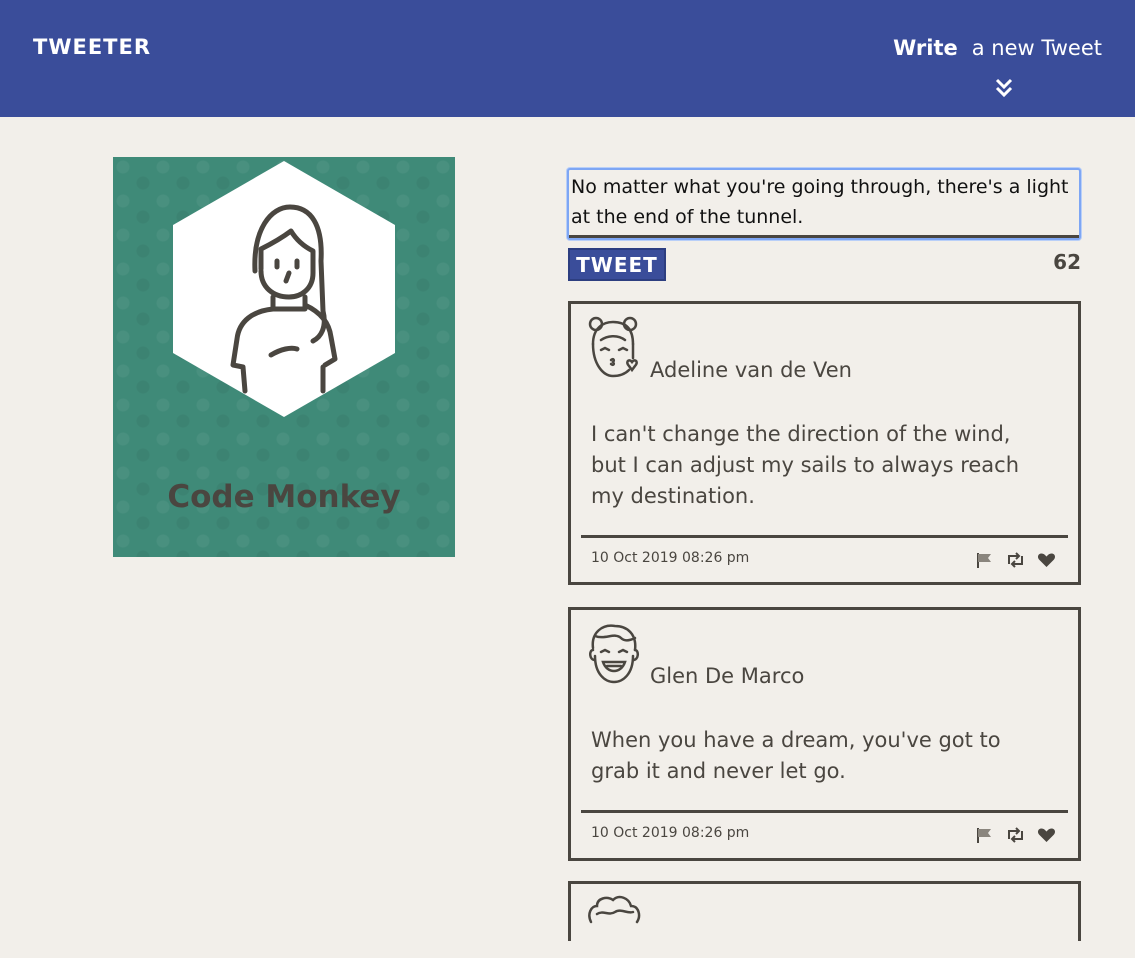 This screenshot has height=958, width=1135. Describe the element at coordinates (567, 58) in the screenshot. I see `top-nav: TWEETER Write a new Tweet` at that location.